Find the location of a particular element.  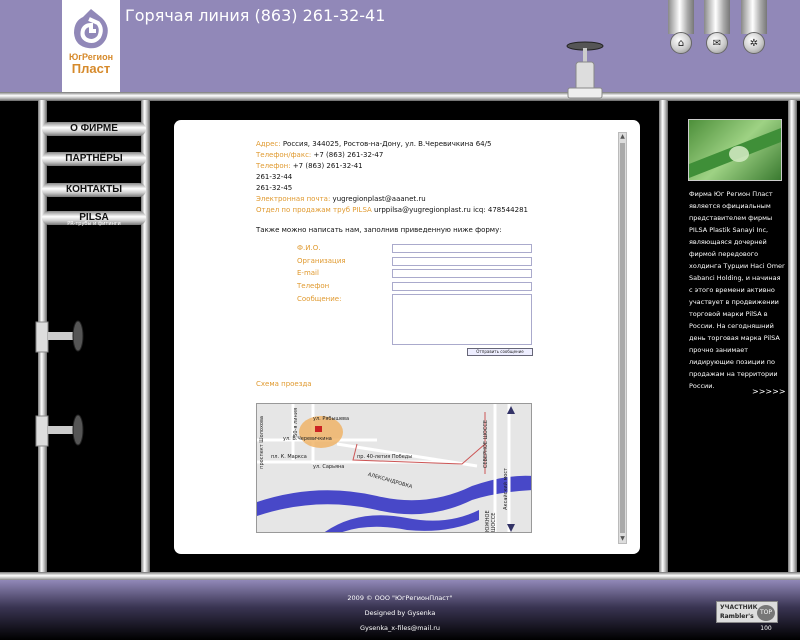

email-label-form: E-mail is located at coordinates (308, 273).